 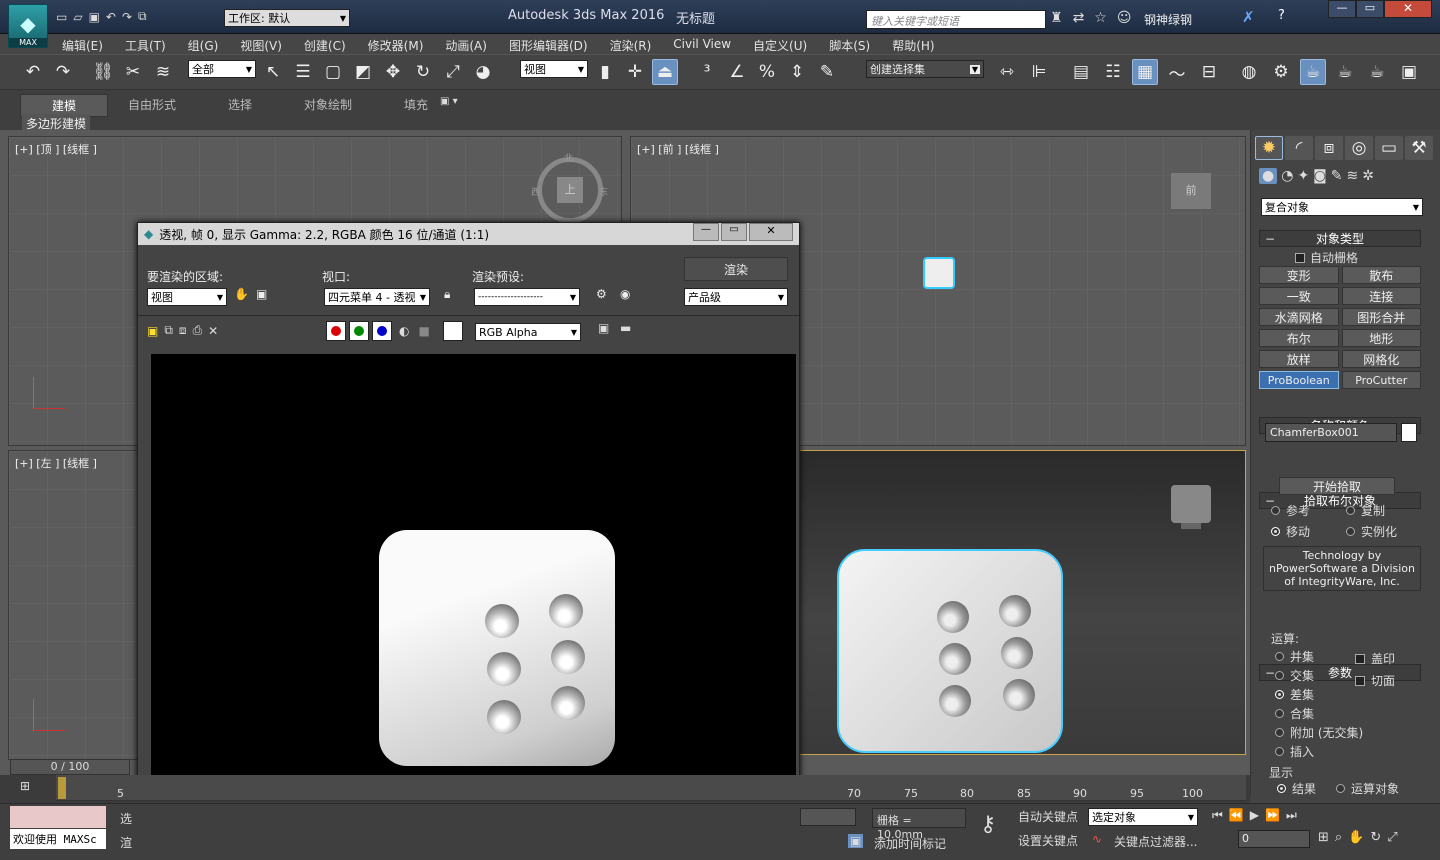 What do you see at coordinates (925, 69) in the screenshot?
I see `named-selection-select: 创建选择集 ▼` at bounding box center [925, 69].